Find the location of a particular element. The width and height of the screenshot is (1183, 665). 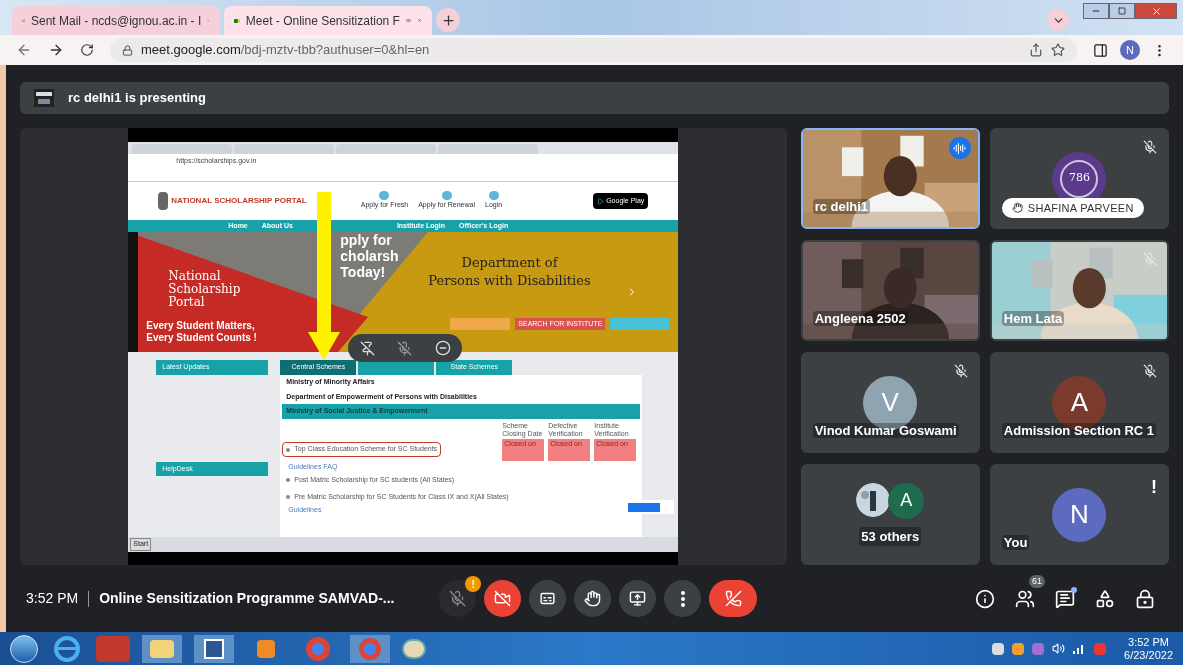

banner-text: Scholarship is located at coordinates (204, 289).